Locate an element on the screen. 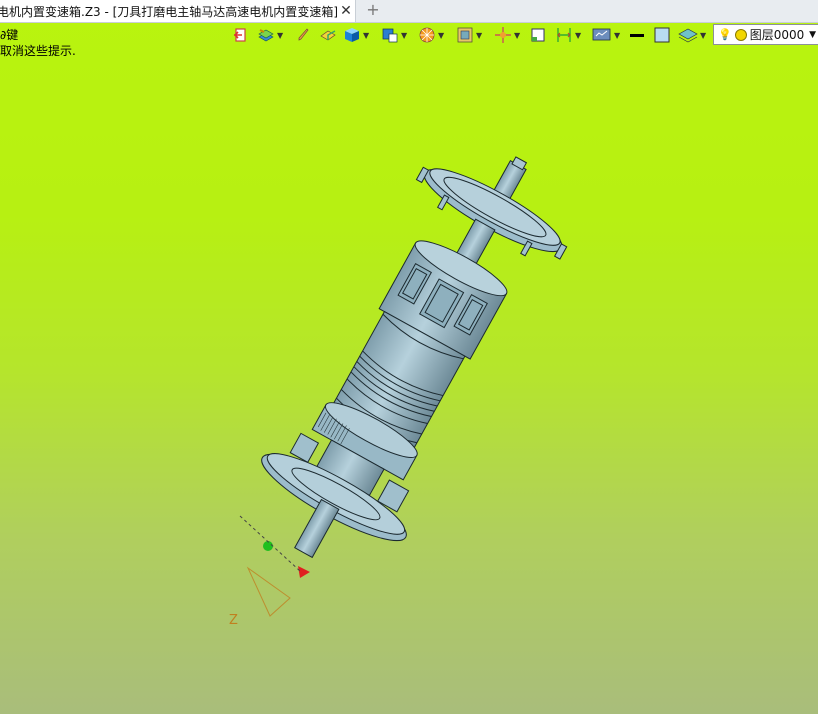  box-icon is located at coordinates (538, 35).